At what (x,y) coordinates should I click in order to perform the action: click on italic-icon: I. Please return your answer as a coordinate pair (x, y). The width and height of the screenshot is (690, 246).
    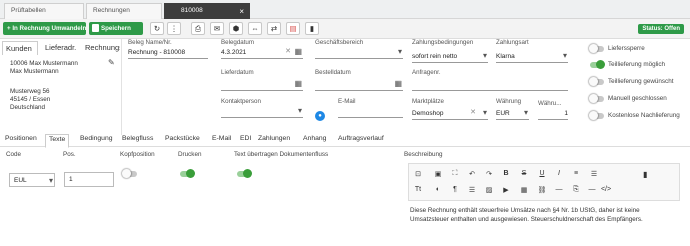
    Looking at the image, I should click on (559, 173).